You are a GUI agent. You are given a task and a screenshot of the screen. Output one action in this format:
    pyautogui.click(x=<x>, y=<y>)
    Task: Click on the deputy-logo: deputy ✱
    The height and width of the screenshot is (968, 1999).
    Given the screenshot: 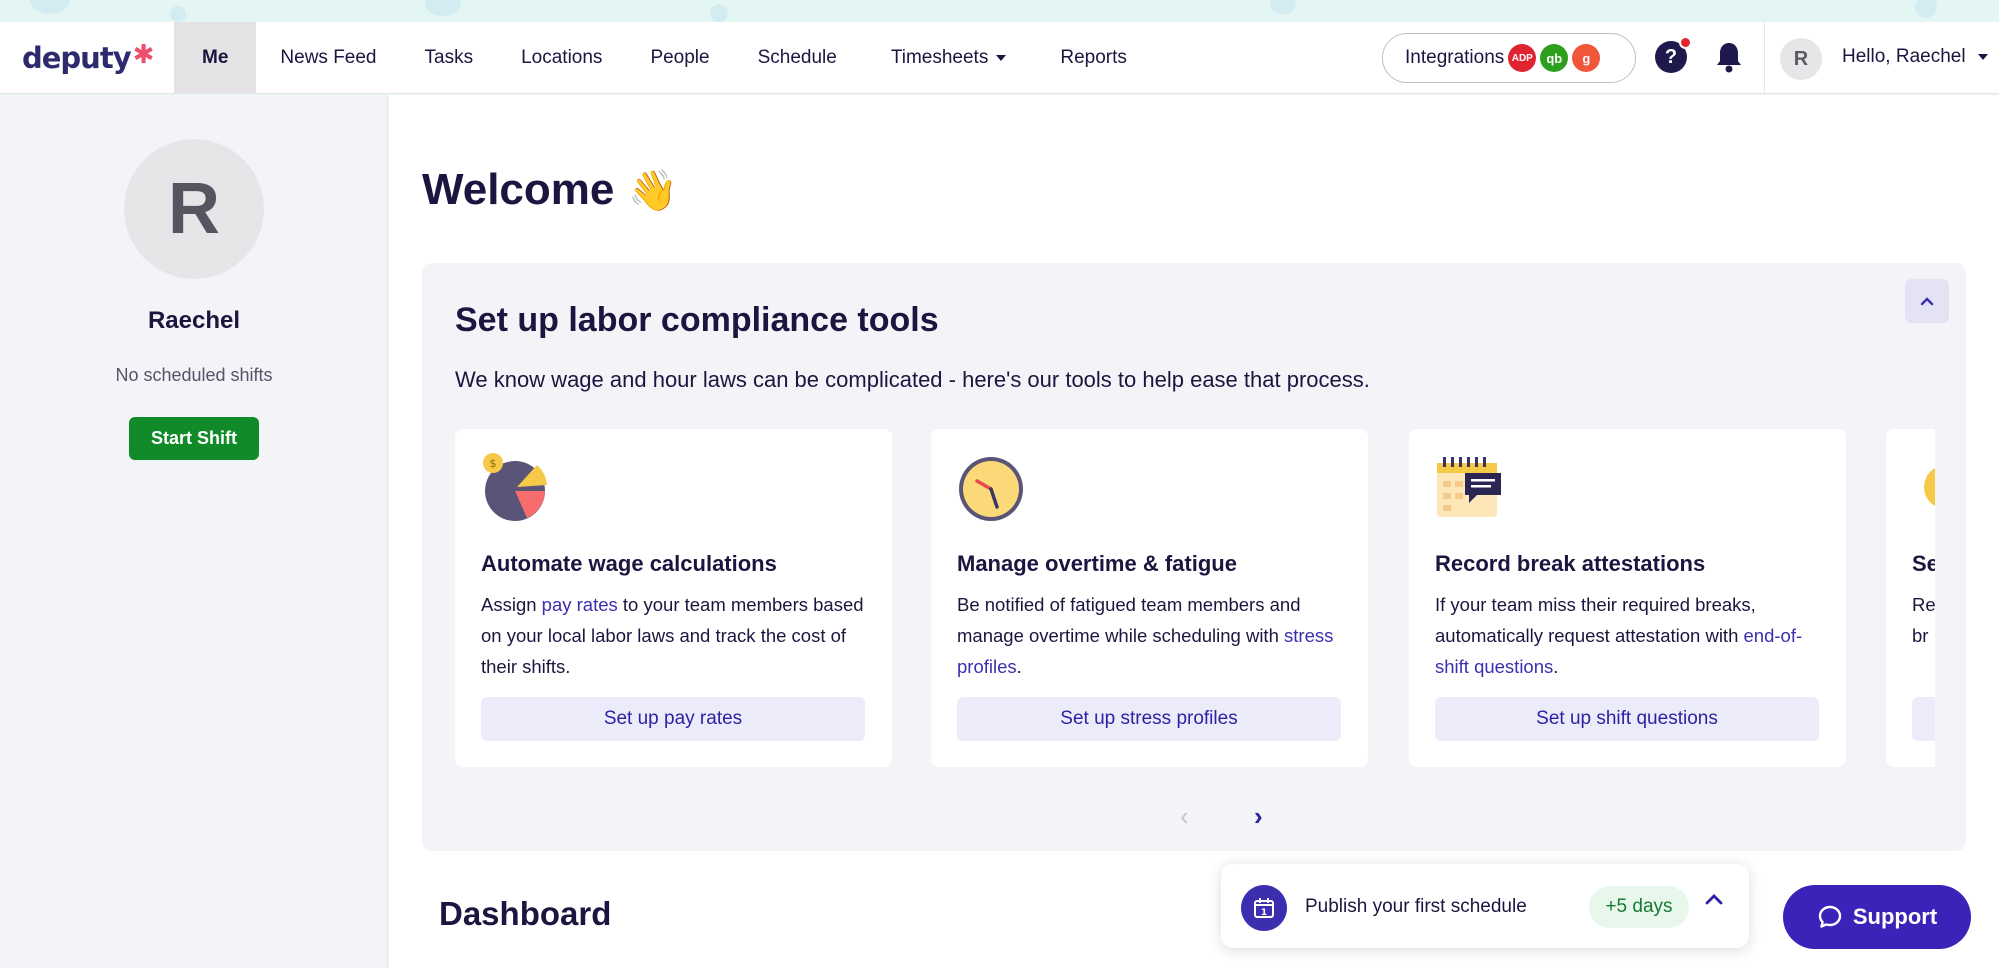 What is the action you would take?
    pyautogui.click(x=87, y=58)
    